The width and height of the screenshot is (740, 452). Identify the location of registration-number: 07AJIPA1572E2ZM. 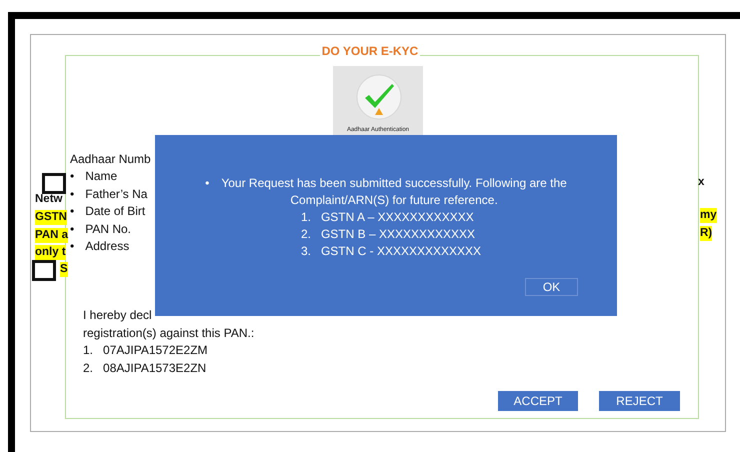
(155, 350).